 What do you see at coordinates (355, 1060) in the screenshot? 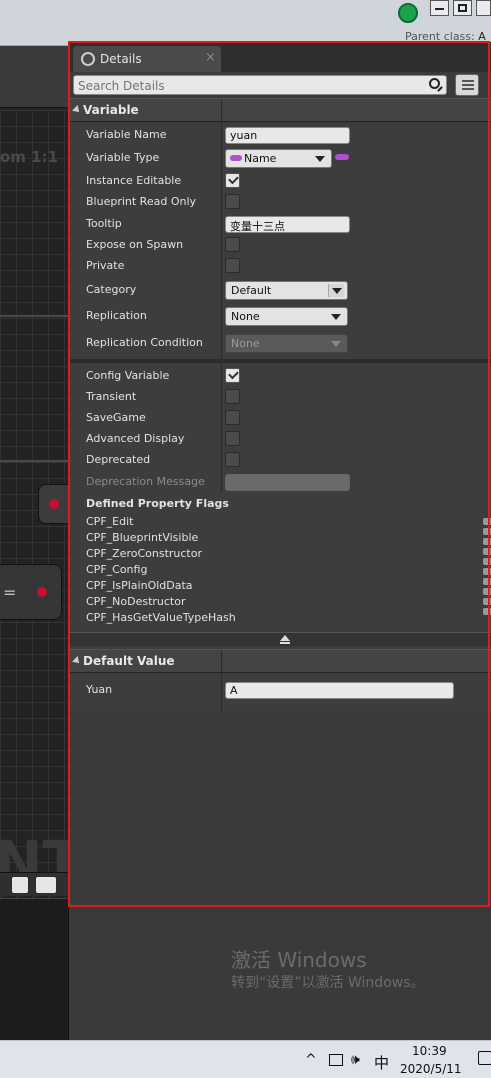
I see `volume-icon: 🕪` at bounding box center [355, 1060].